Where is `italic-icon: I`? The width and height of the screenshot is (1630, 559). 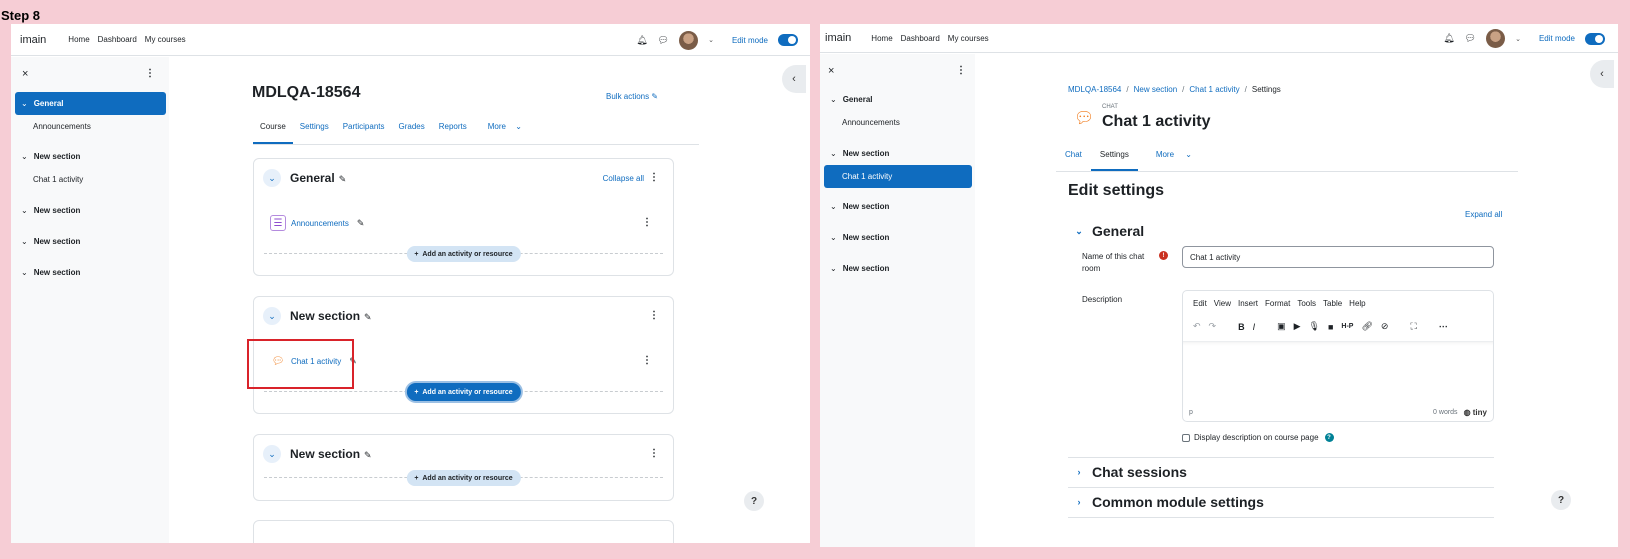
italic-icon: I is located at coordinates (1254, 327).